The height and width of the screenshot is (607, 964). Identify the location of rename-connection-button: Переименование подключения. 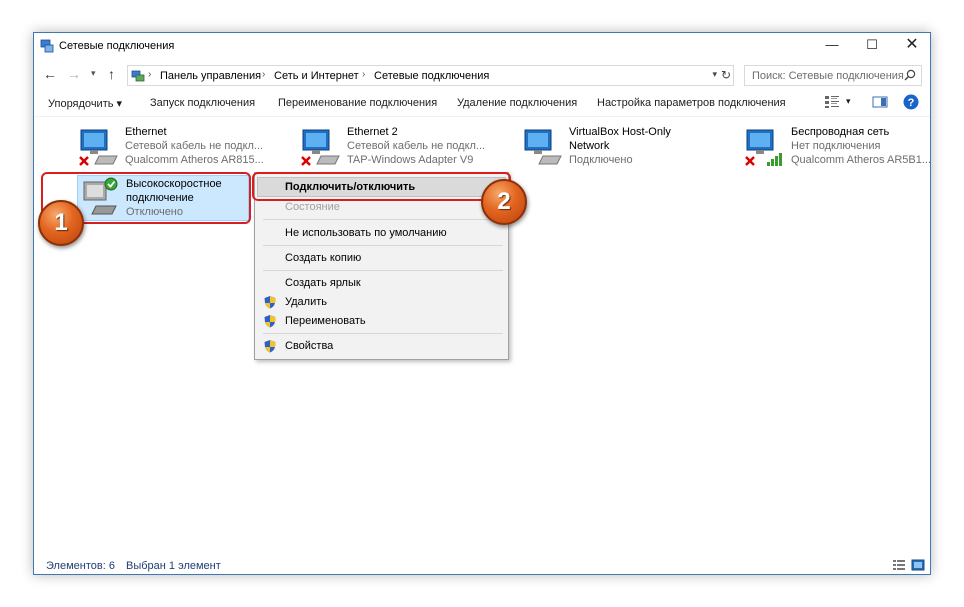
(357, 103).